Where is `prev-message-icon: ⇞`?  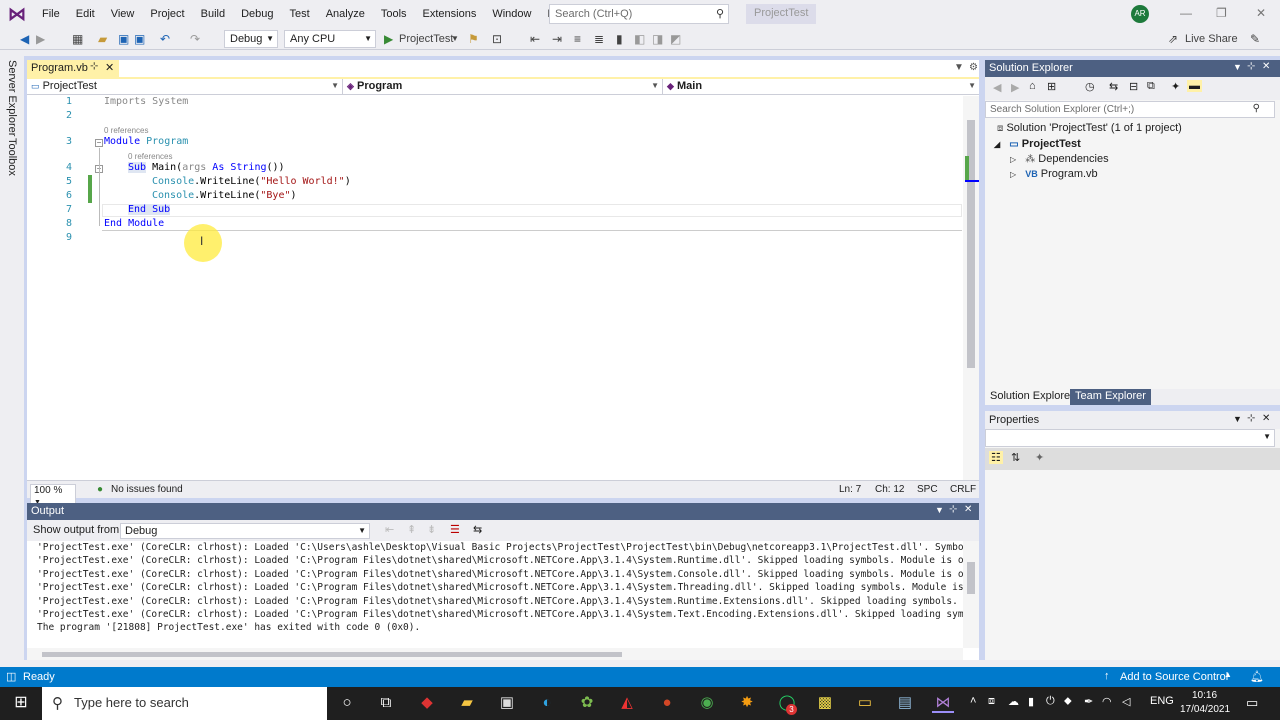 prev-message-icon: ⇞ is located at coordinates (411, 529).